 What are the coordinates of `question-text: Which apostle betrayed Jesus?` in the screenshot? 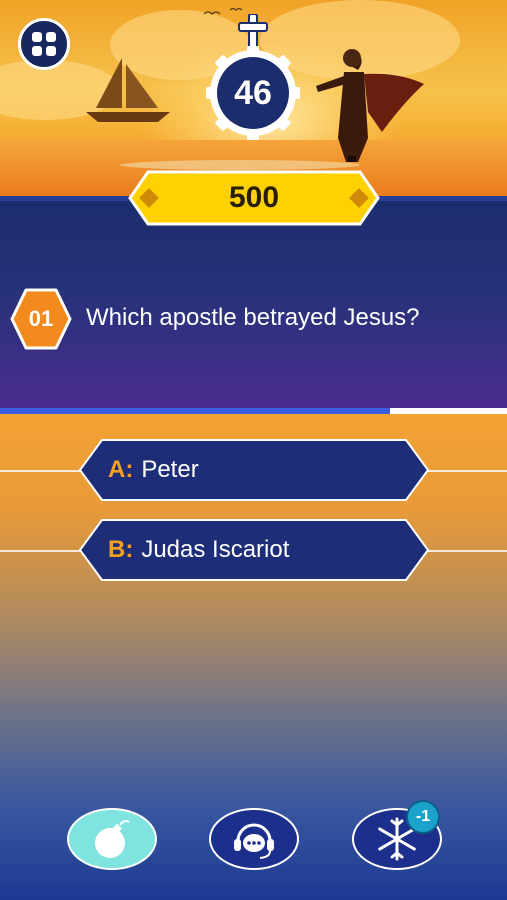 It's located at (253, 317).